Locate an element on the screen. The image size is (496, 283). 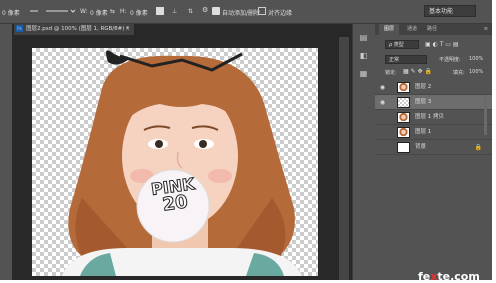
auto-add-delete-checkbox is located at coordinates (216, 11).